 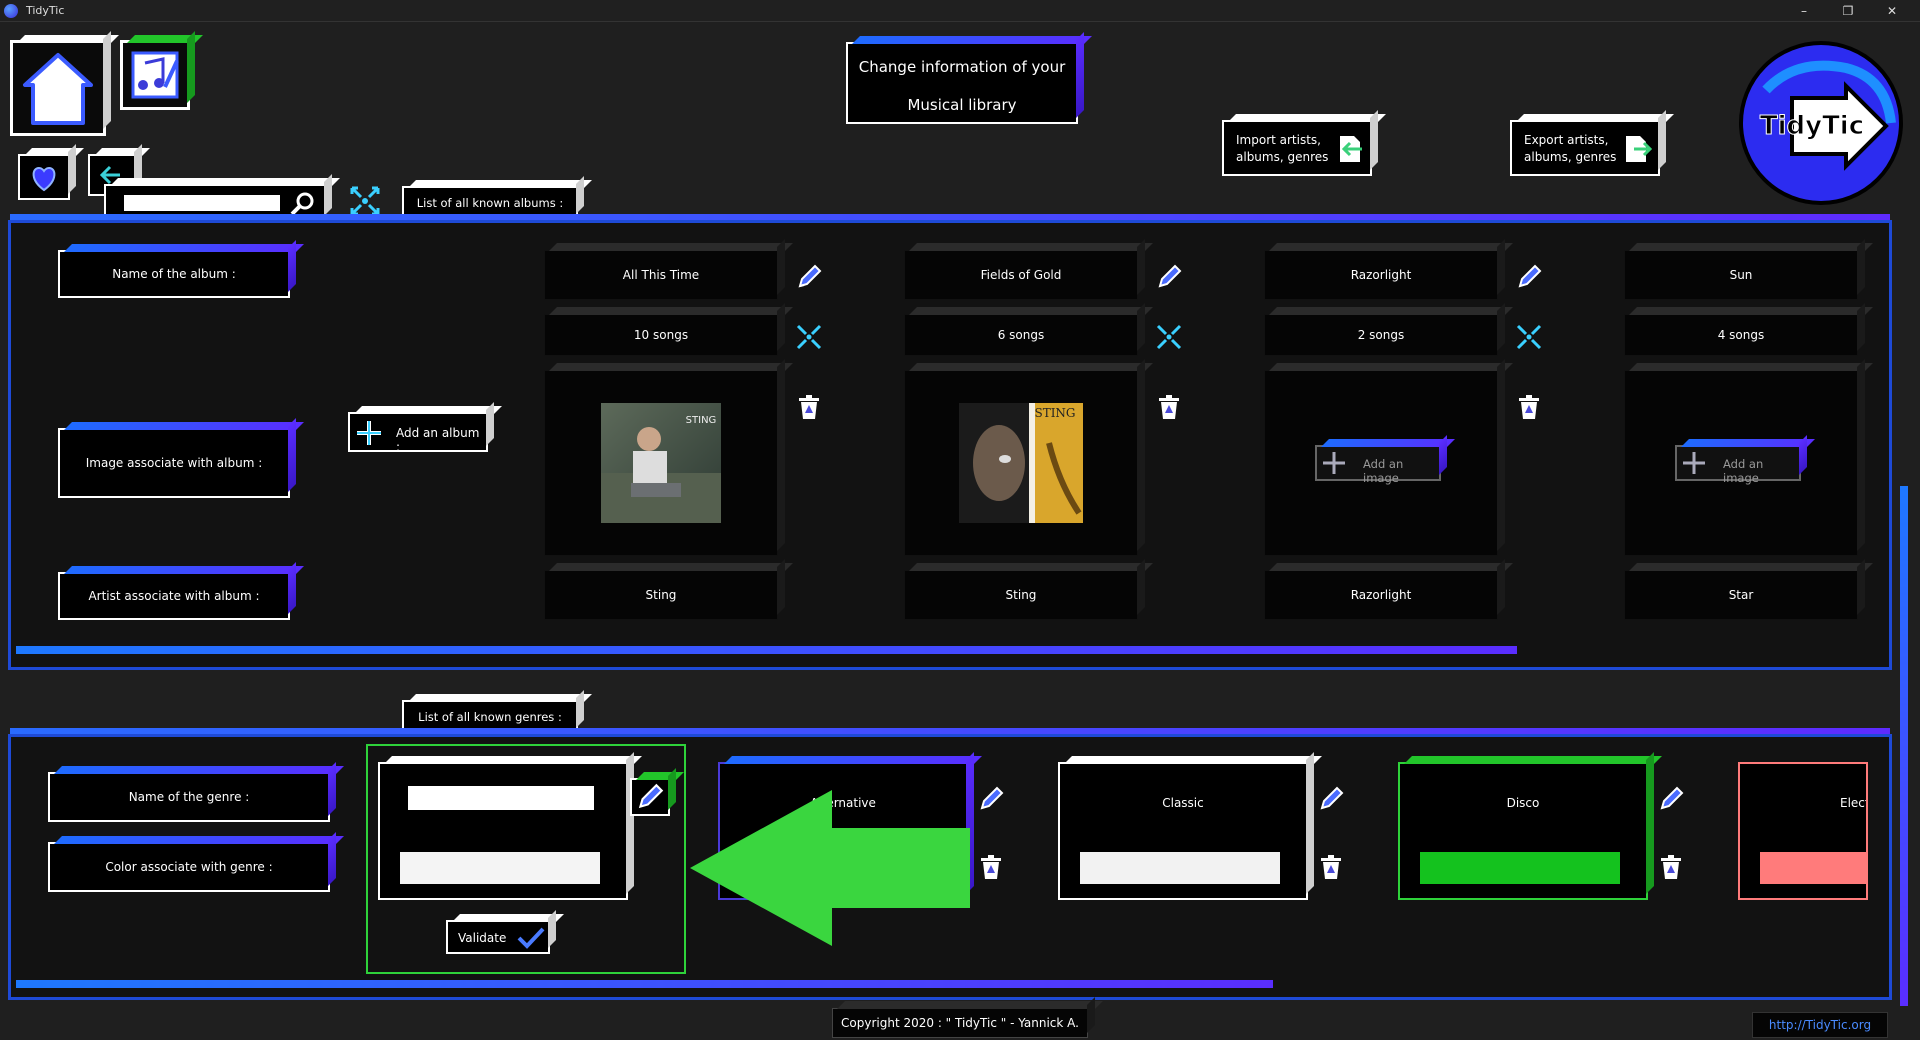 I want to click on green-arrow-icon, so click(x=830, y=868).